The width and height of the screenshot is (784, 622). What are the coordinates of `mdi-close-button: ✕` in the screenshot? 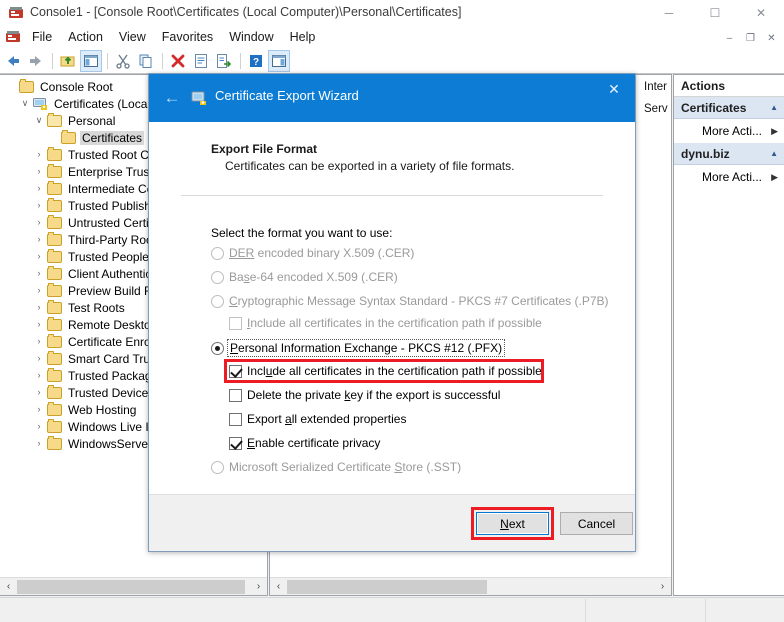 It's located at (771, 38).